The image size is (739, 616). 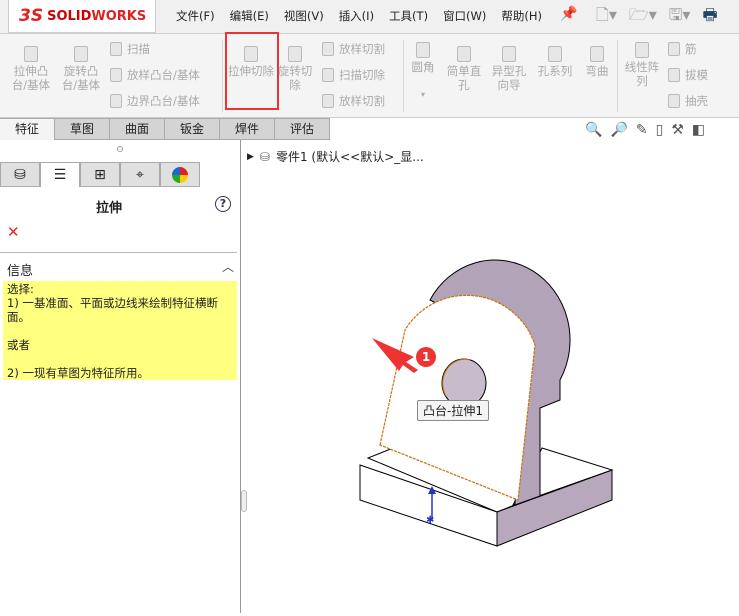 What do you see at coordinates (464, 16) in the screenshot?
I see `menu-window: 窗口(W)` at bounding box center [464, 16].